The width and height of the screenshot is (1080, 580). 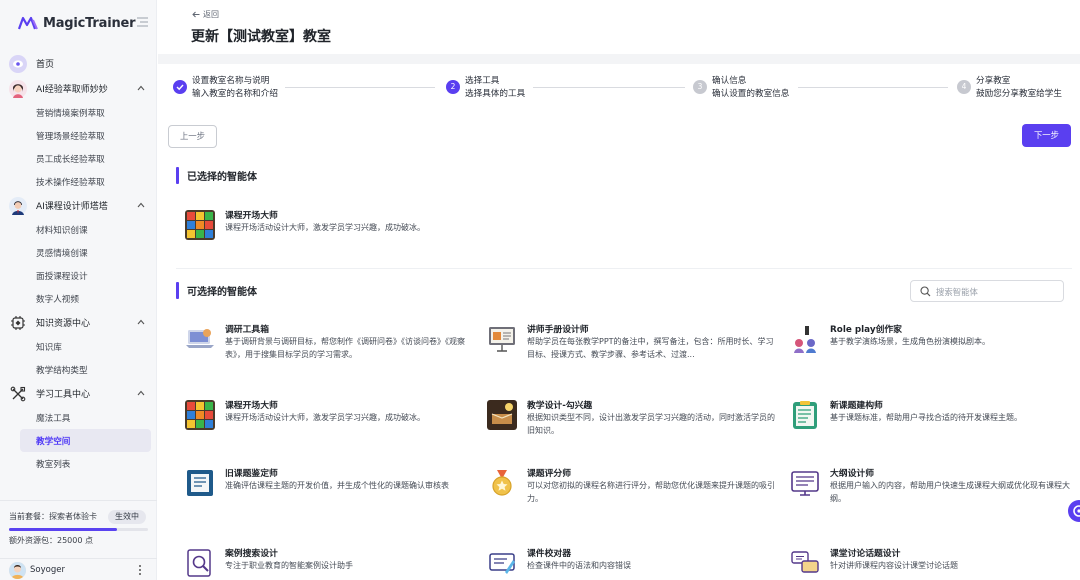 I want to click on step-desc: 确认设置的教室信息, so click(x=751, y=94).